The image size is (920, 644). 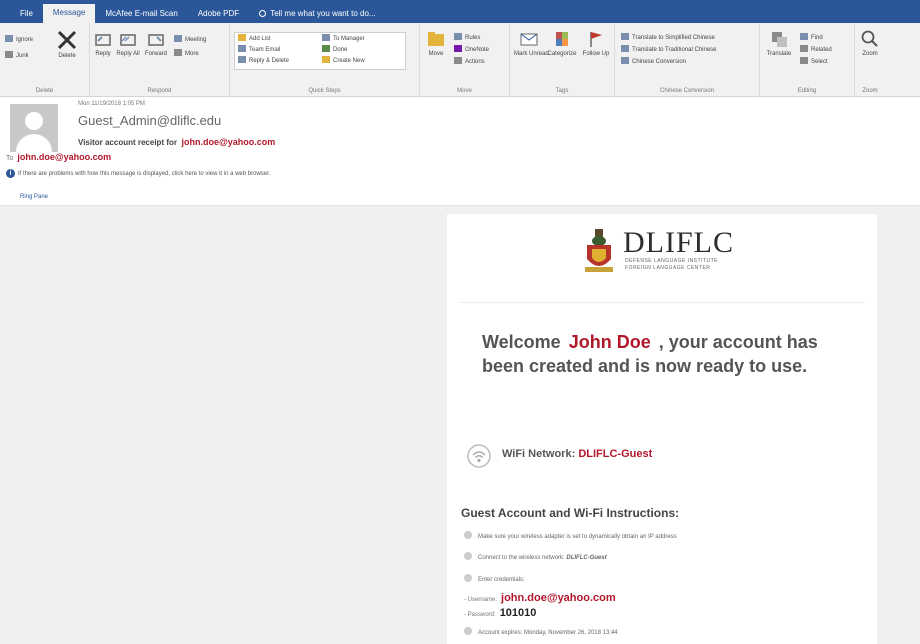 I want to click on tab-mcafee: McAfee E-mail Scan, so click(x=141, y=14).